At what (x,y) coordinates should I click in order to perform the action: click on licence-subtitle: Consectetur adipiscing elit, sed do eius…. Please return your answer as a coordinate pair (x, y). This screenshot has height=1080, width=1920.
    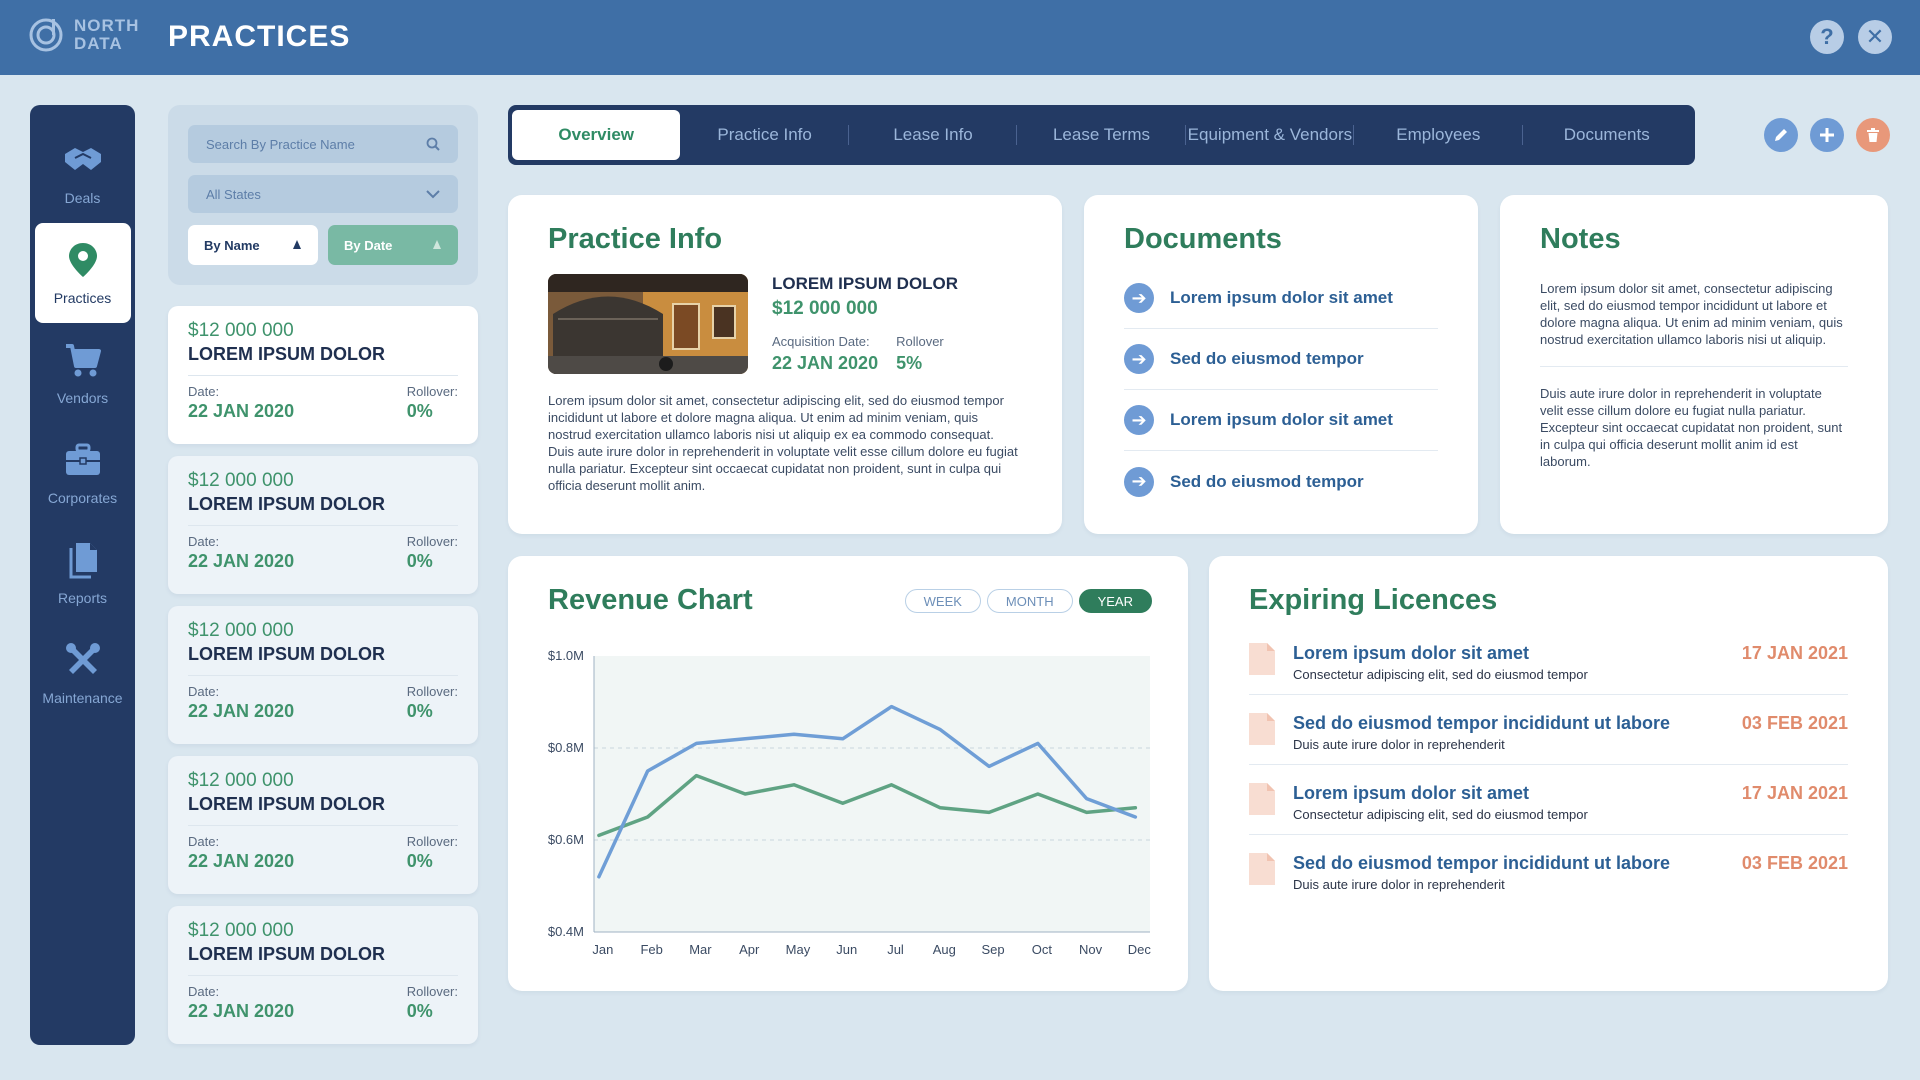
    Looking at the image, I should click on (1440, 674).